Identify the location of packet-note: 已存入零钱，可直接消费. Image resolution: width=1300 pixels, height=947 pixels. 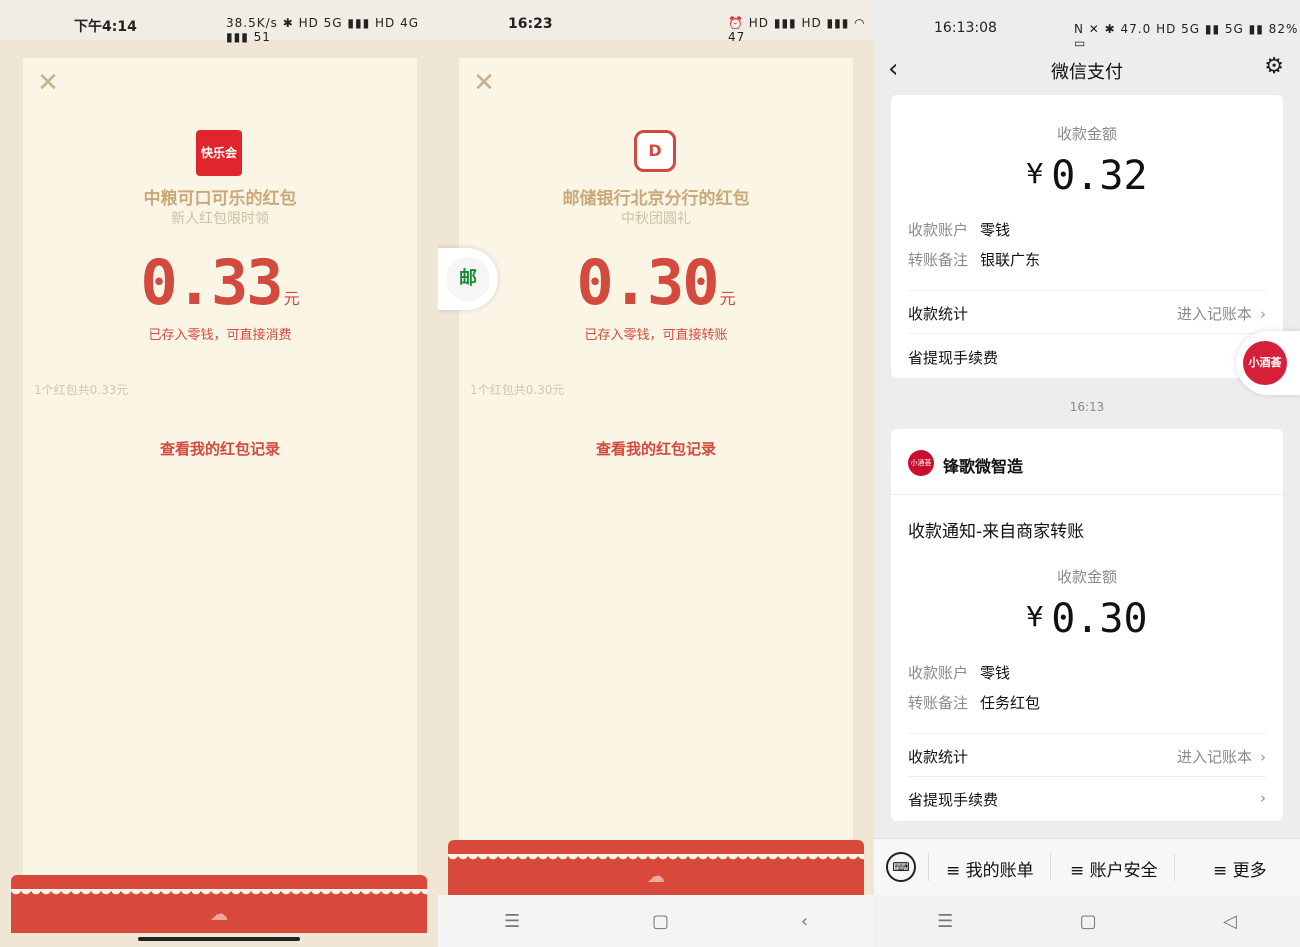
(220, 335).